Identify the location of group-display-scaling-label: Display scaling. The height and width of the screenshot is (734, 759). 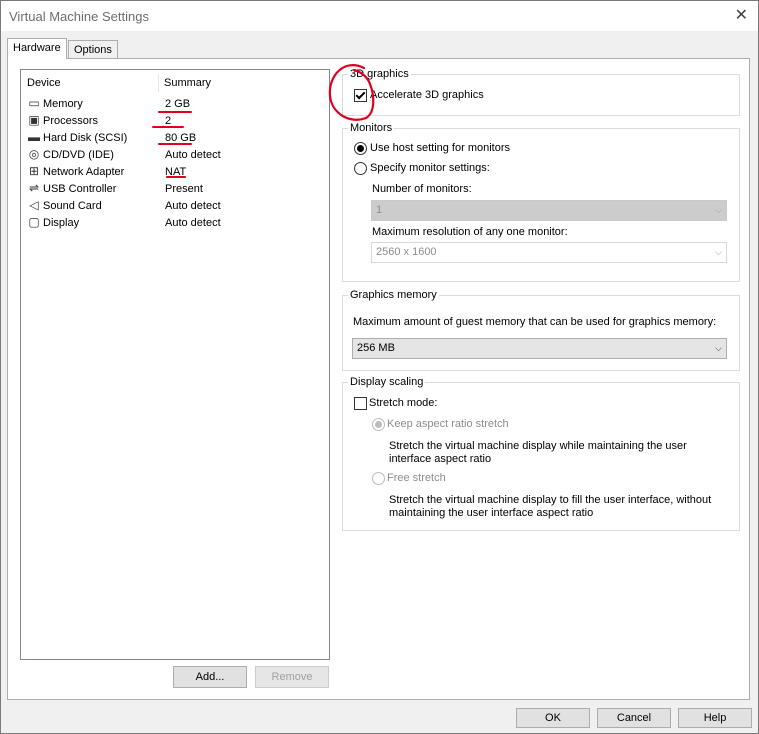
(387, 382).